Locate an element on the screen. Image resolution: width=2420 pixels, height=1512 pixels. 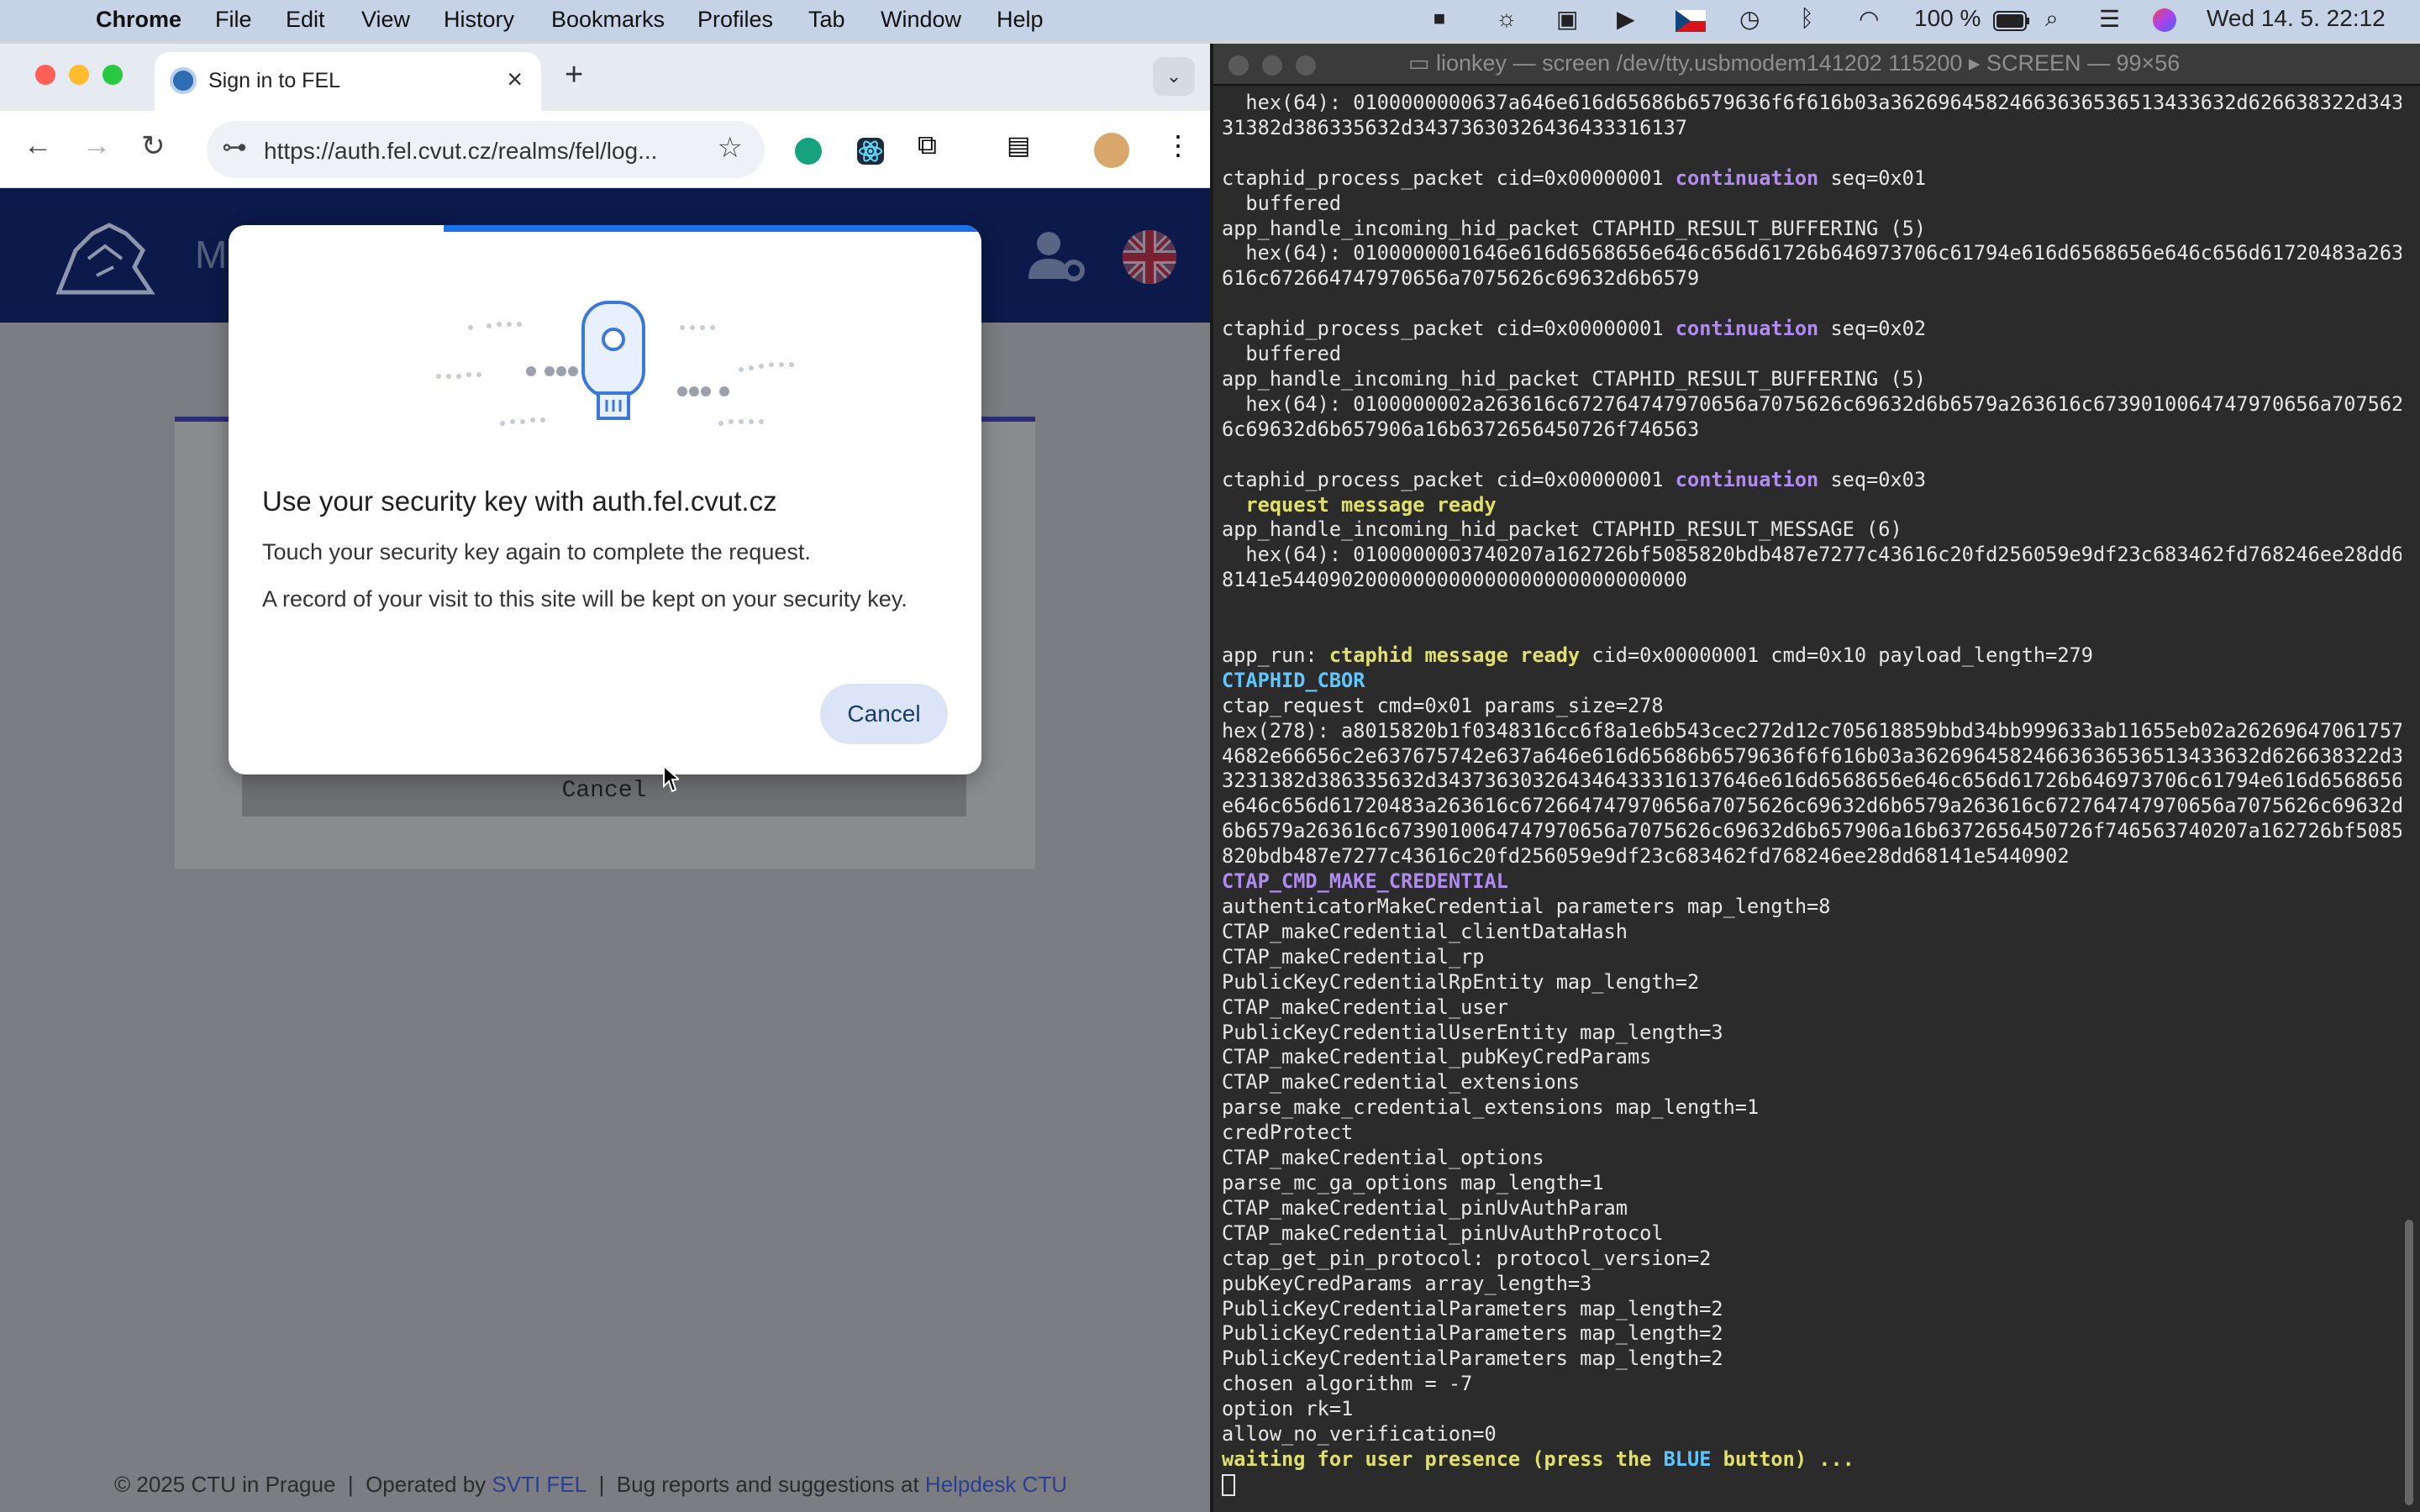
terminal-text: seq=0x03 is located at coordinates (1872, 479).